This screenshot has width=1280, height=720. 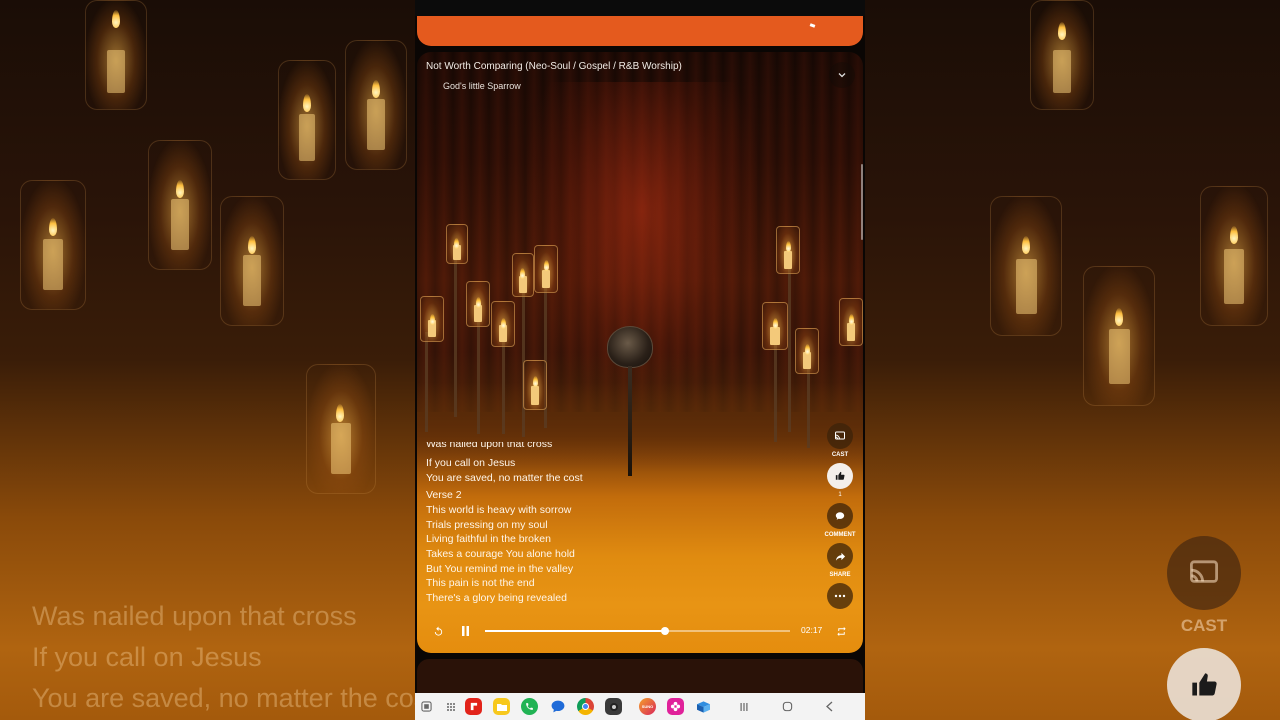 I want to click on chevron-down-icon, so click(x=842, y=75).